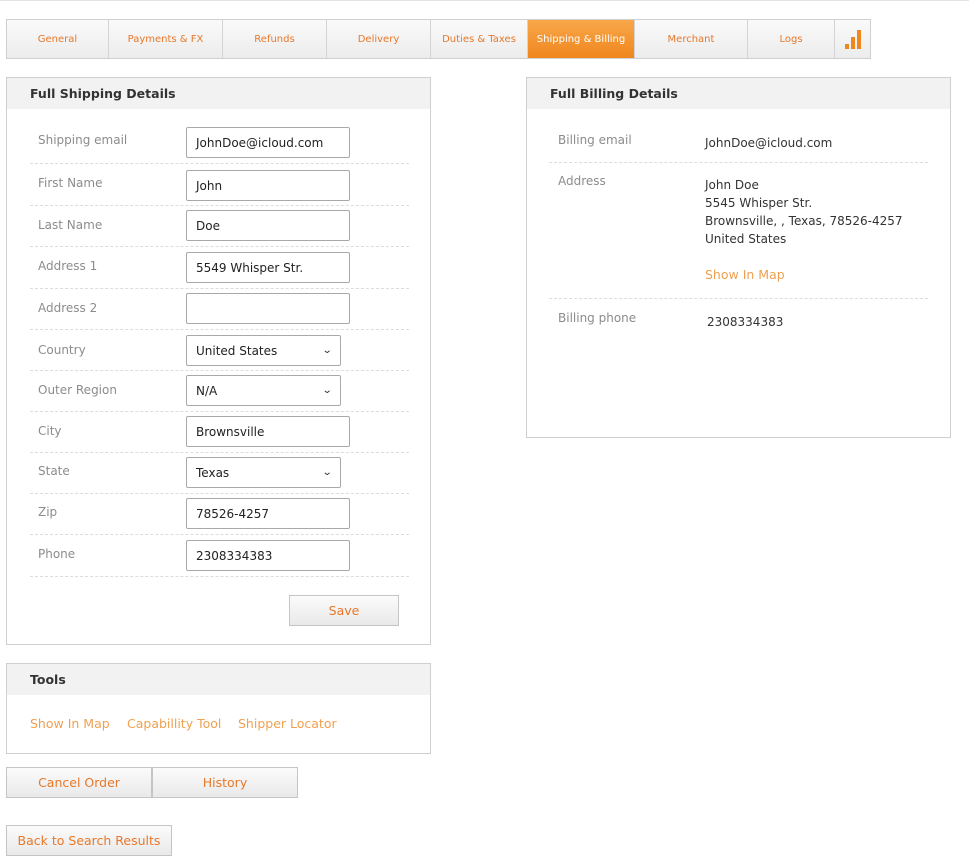 The image size is (969, 865). I want to click on form-row-country: Country United States ⌄, so click(219, 350).